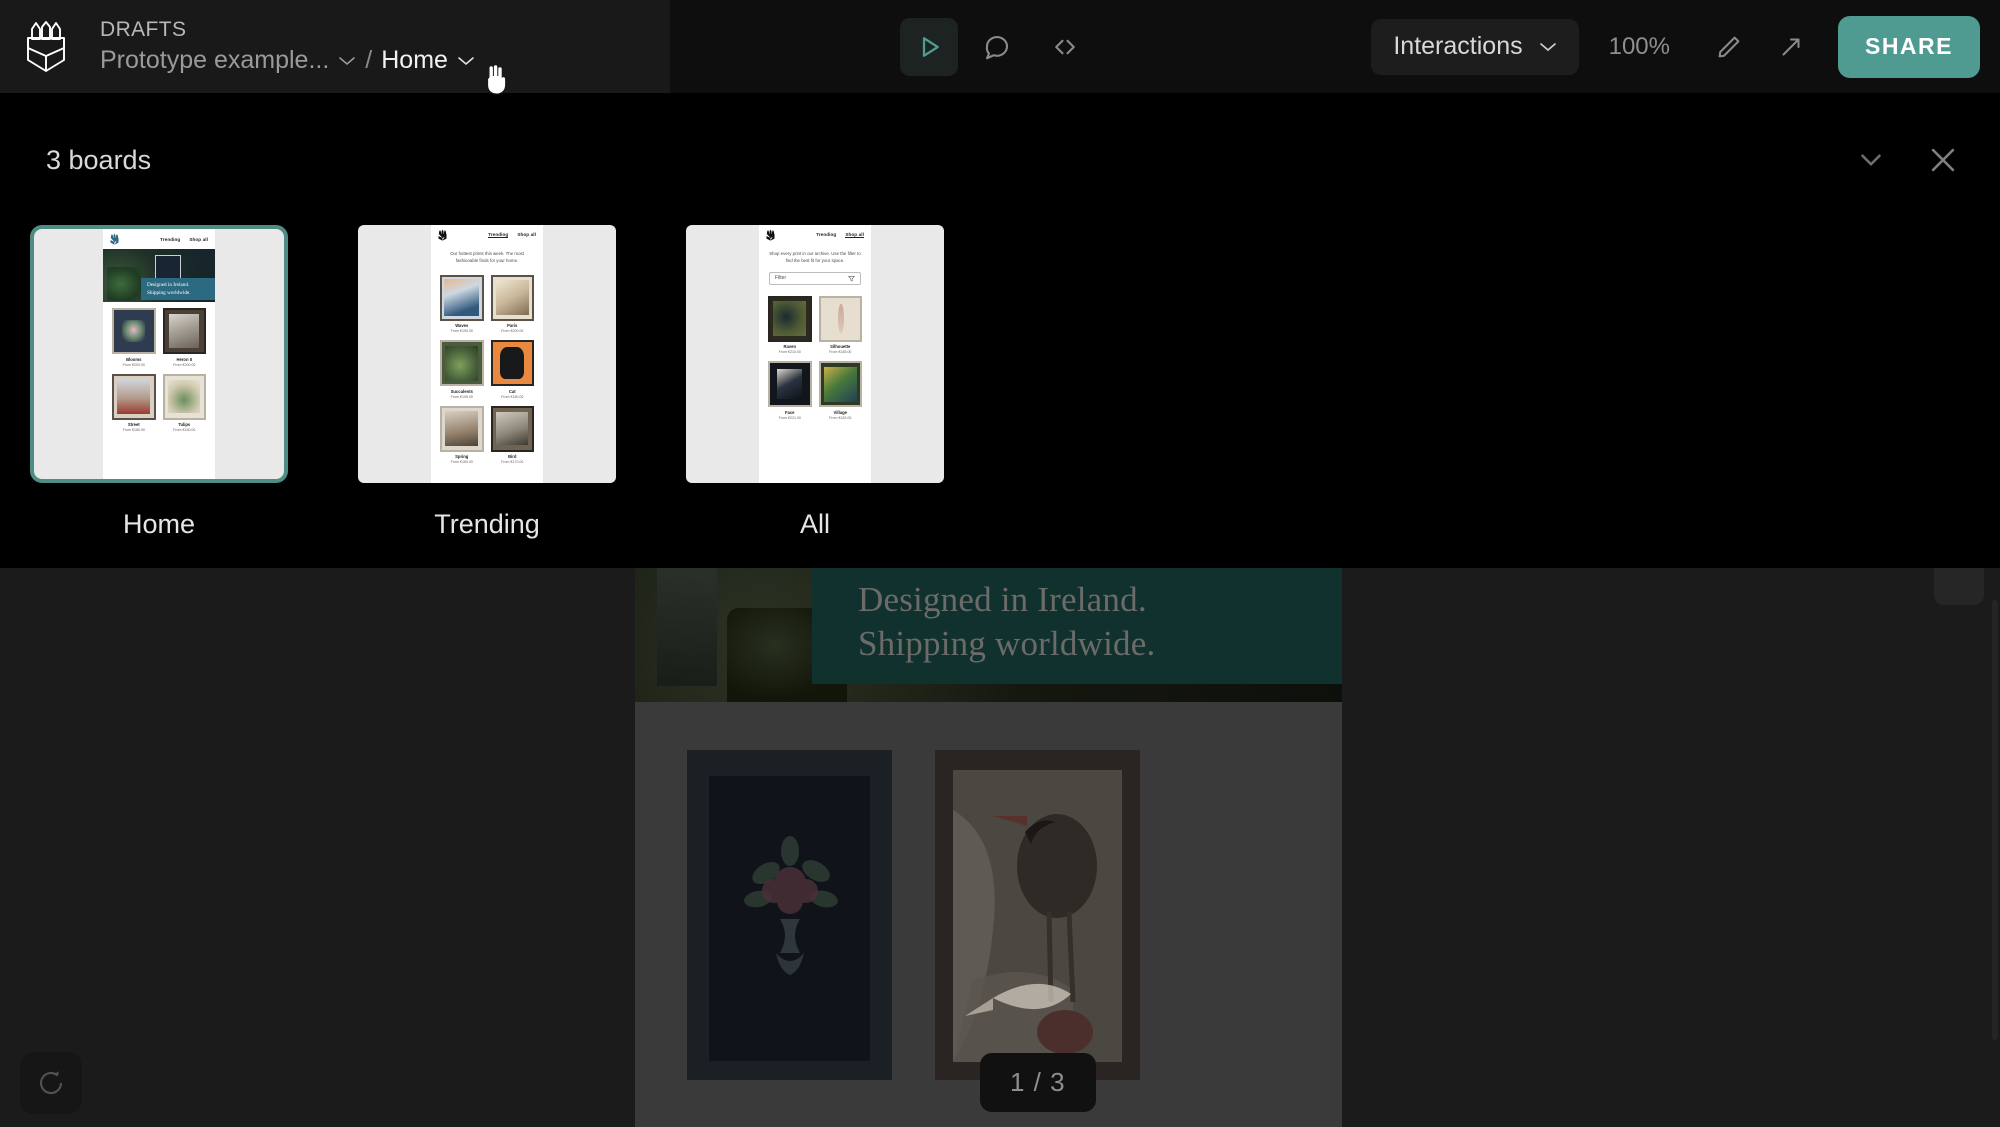 Image resolution: width=2000 pixels, height=1127 pixels. I want to click on close-icon, so click(1943, 160).